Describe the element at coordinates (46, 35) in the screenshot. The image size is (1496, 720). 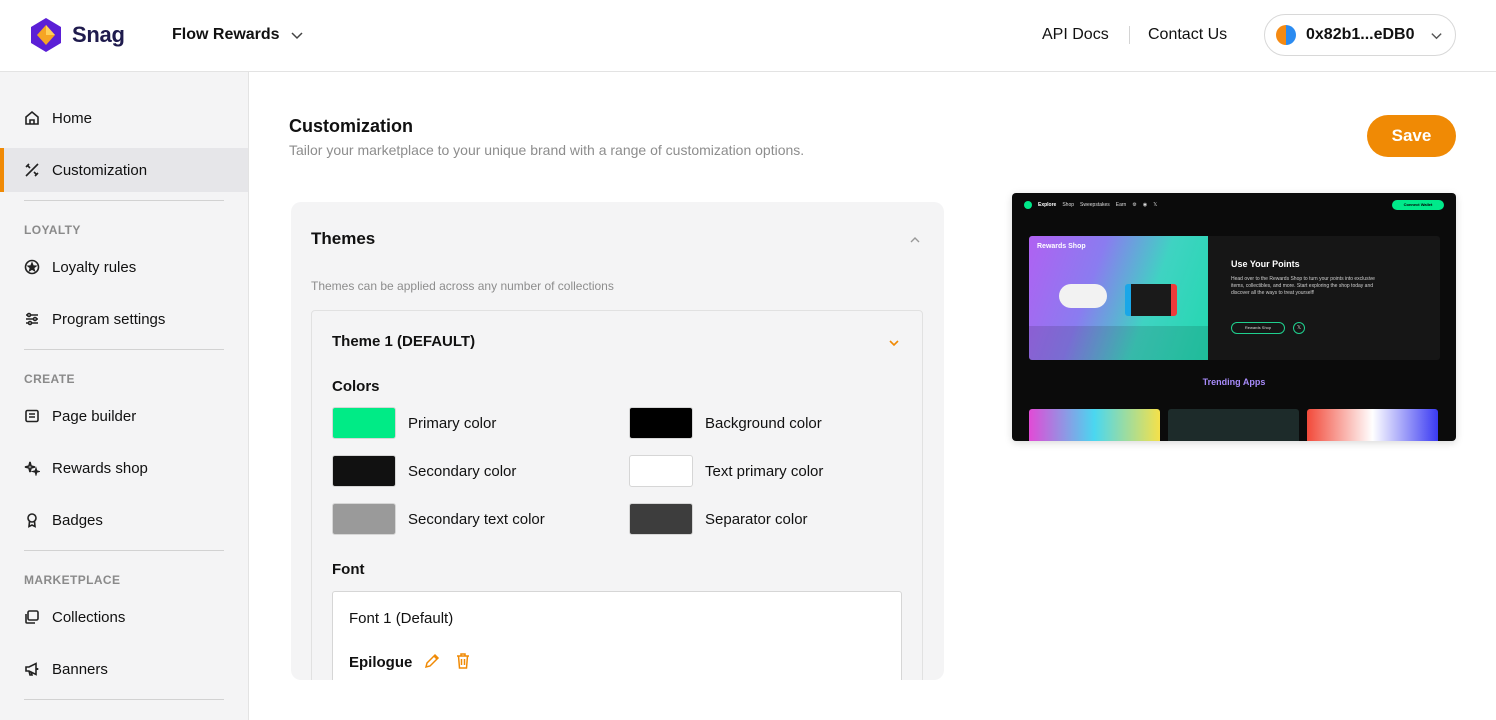
I see `snag-logo-icon` at that location.